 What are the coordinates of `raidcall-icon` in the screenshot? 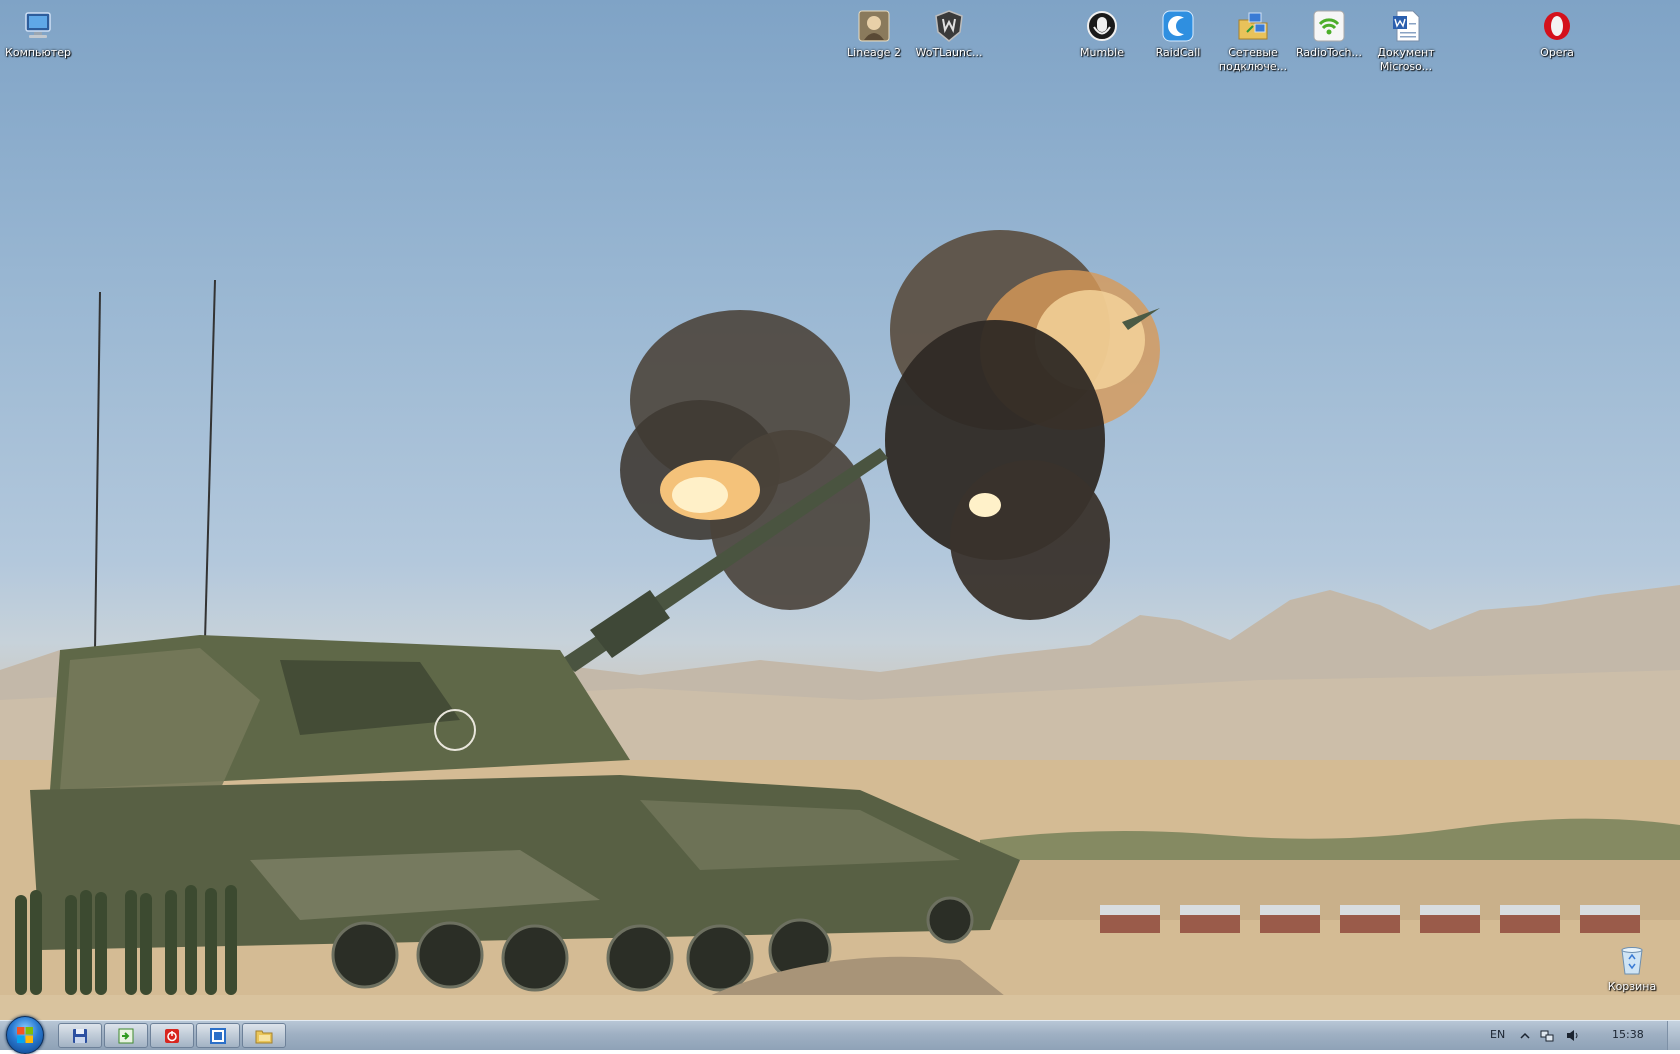 It's located at (1178, 26).